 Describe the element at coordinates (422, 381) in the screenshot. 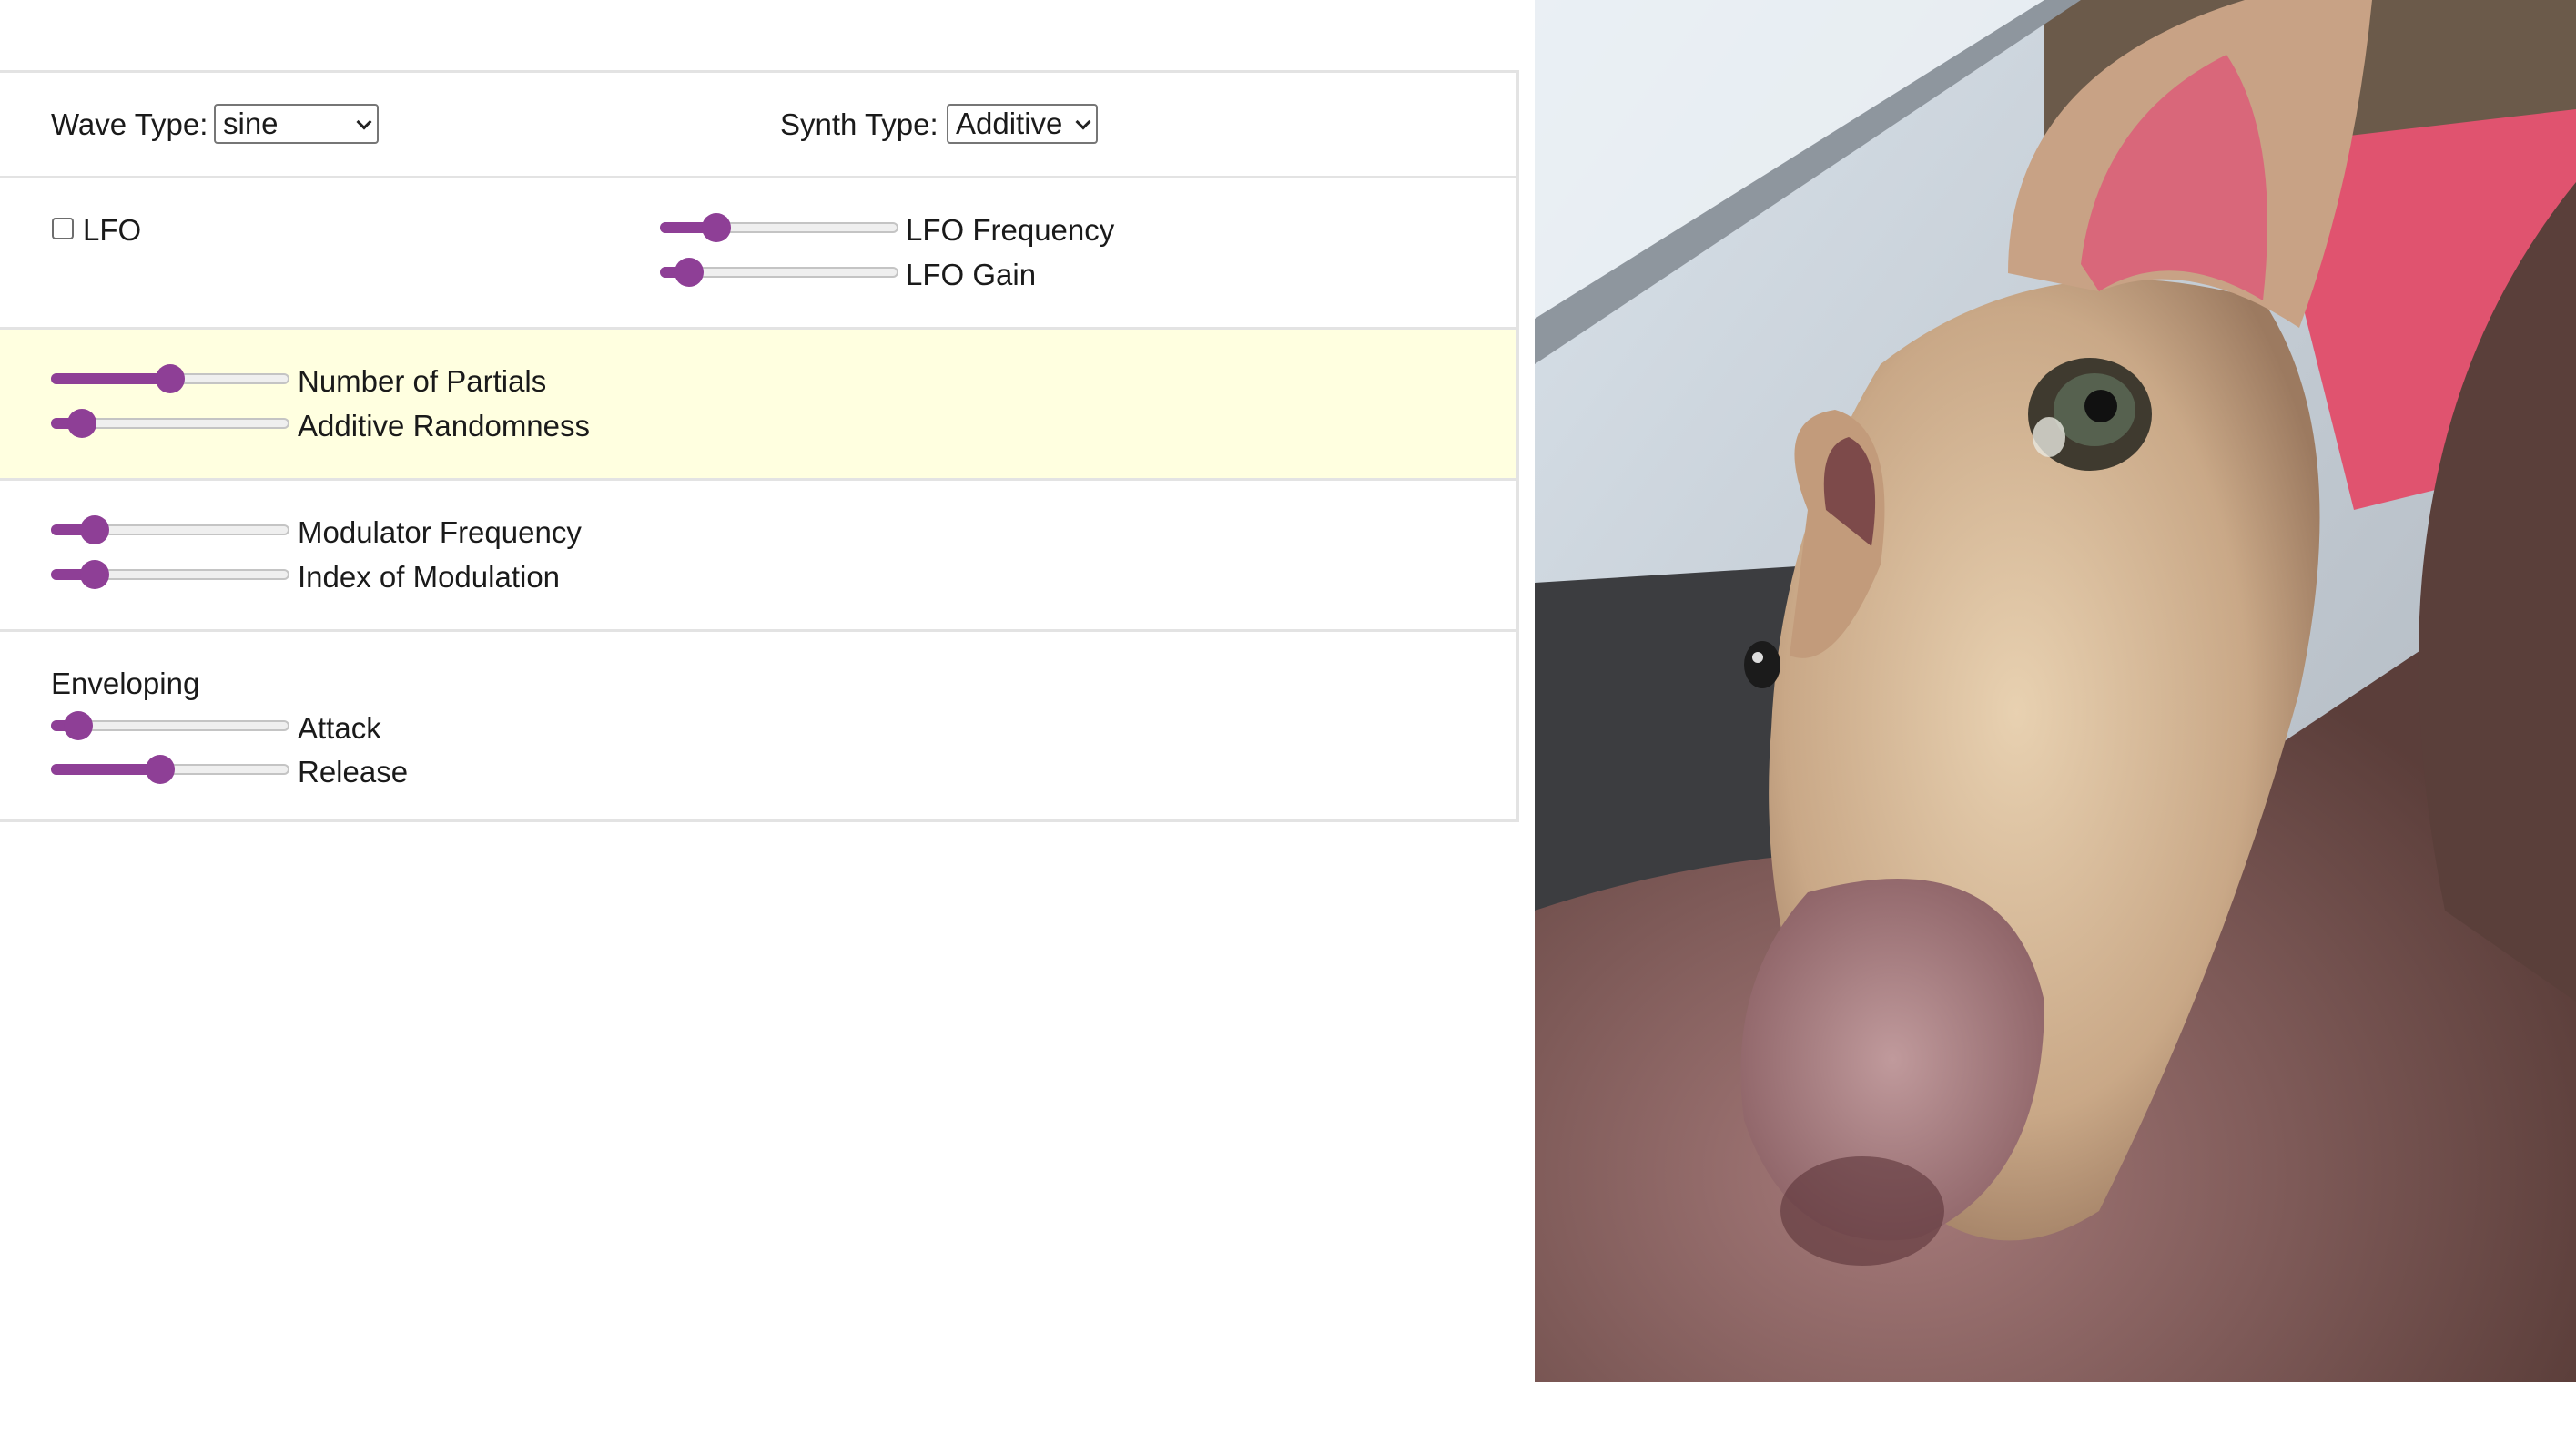

I see `number-of-partials-label: Number of Partials` at that location.